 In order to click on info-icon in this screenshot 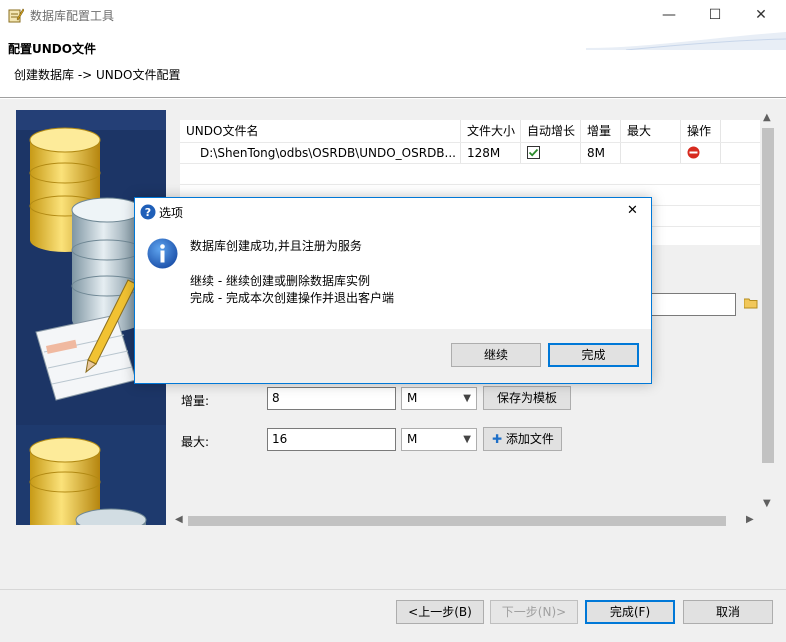, I will do `click(162, 253)`.